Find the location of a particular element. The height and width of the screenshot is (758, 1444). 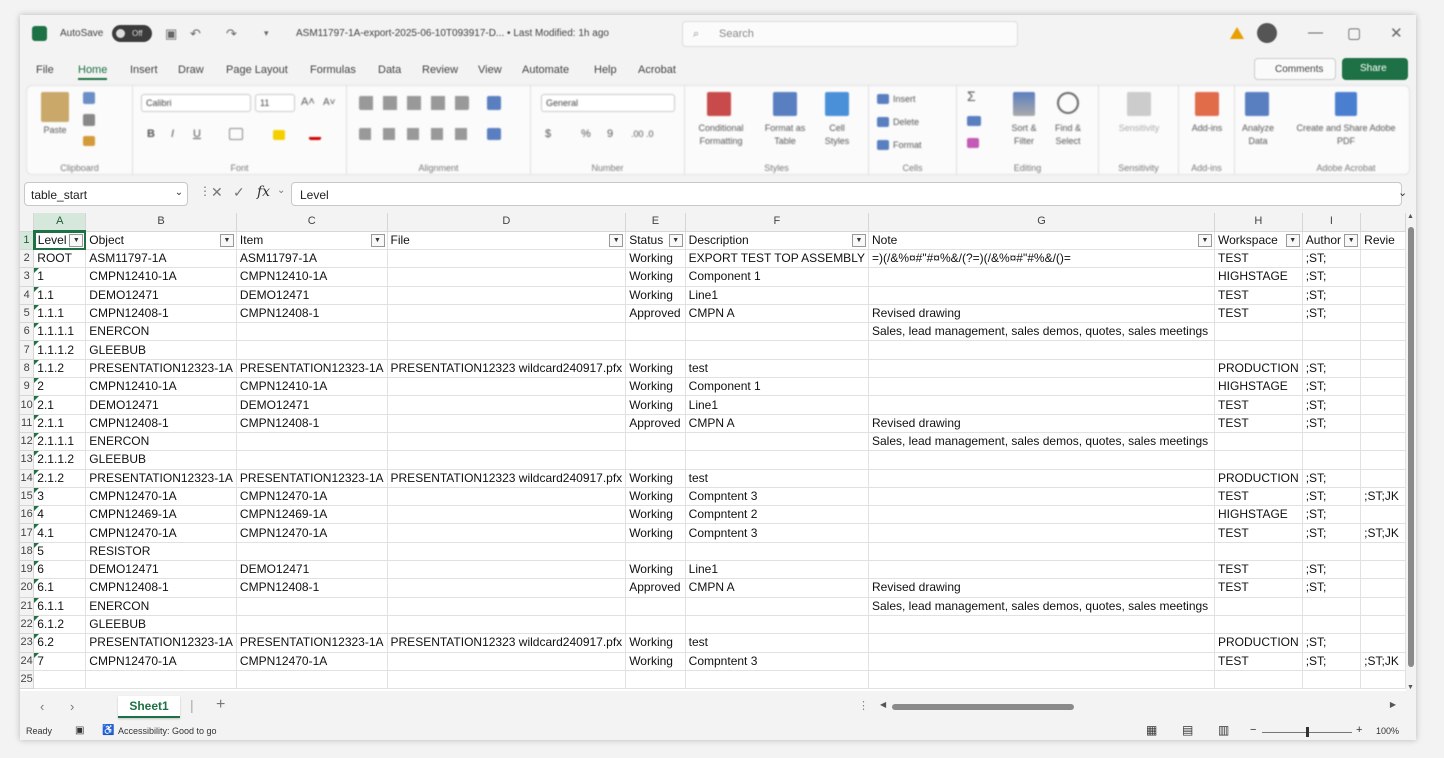

scroll-left-icon: ◀ is located at coordinates (883, 704).